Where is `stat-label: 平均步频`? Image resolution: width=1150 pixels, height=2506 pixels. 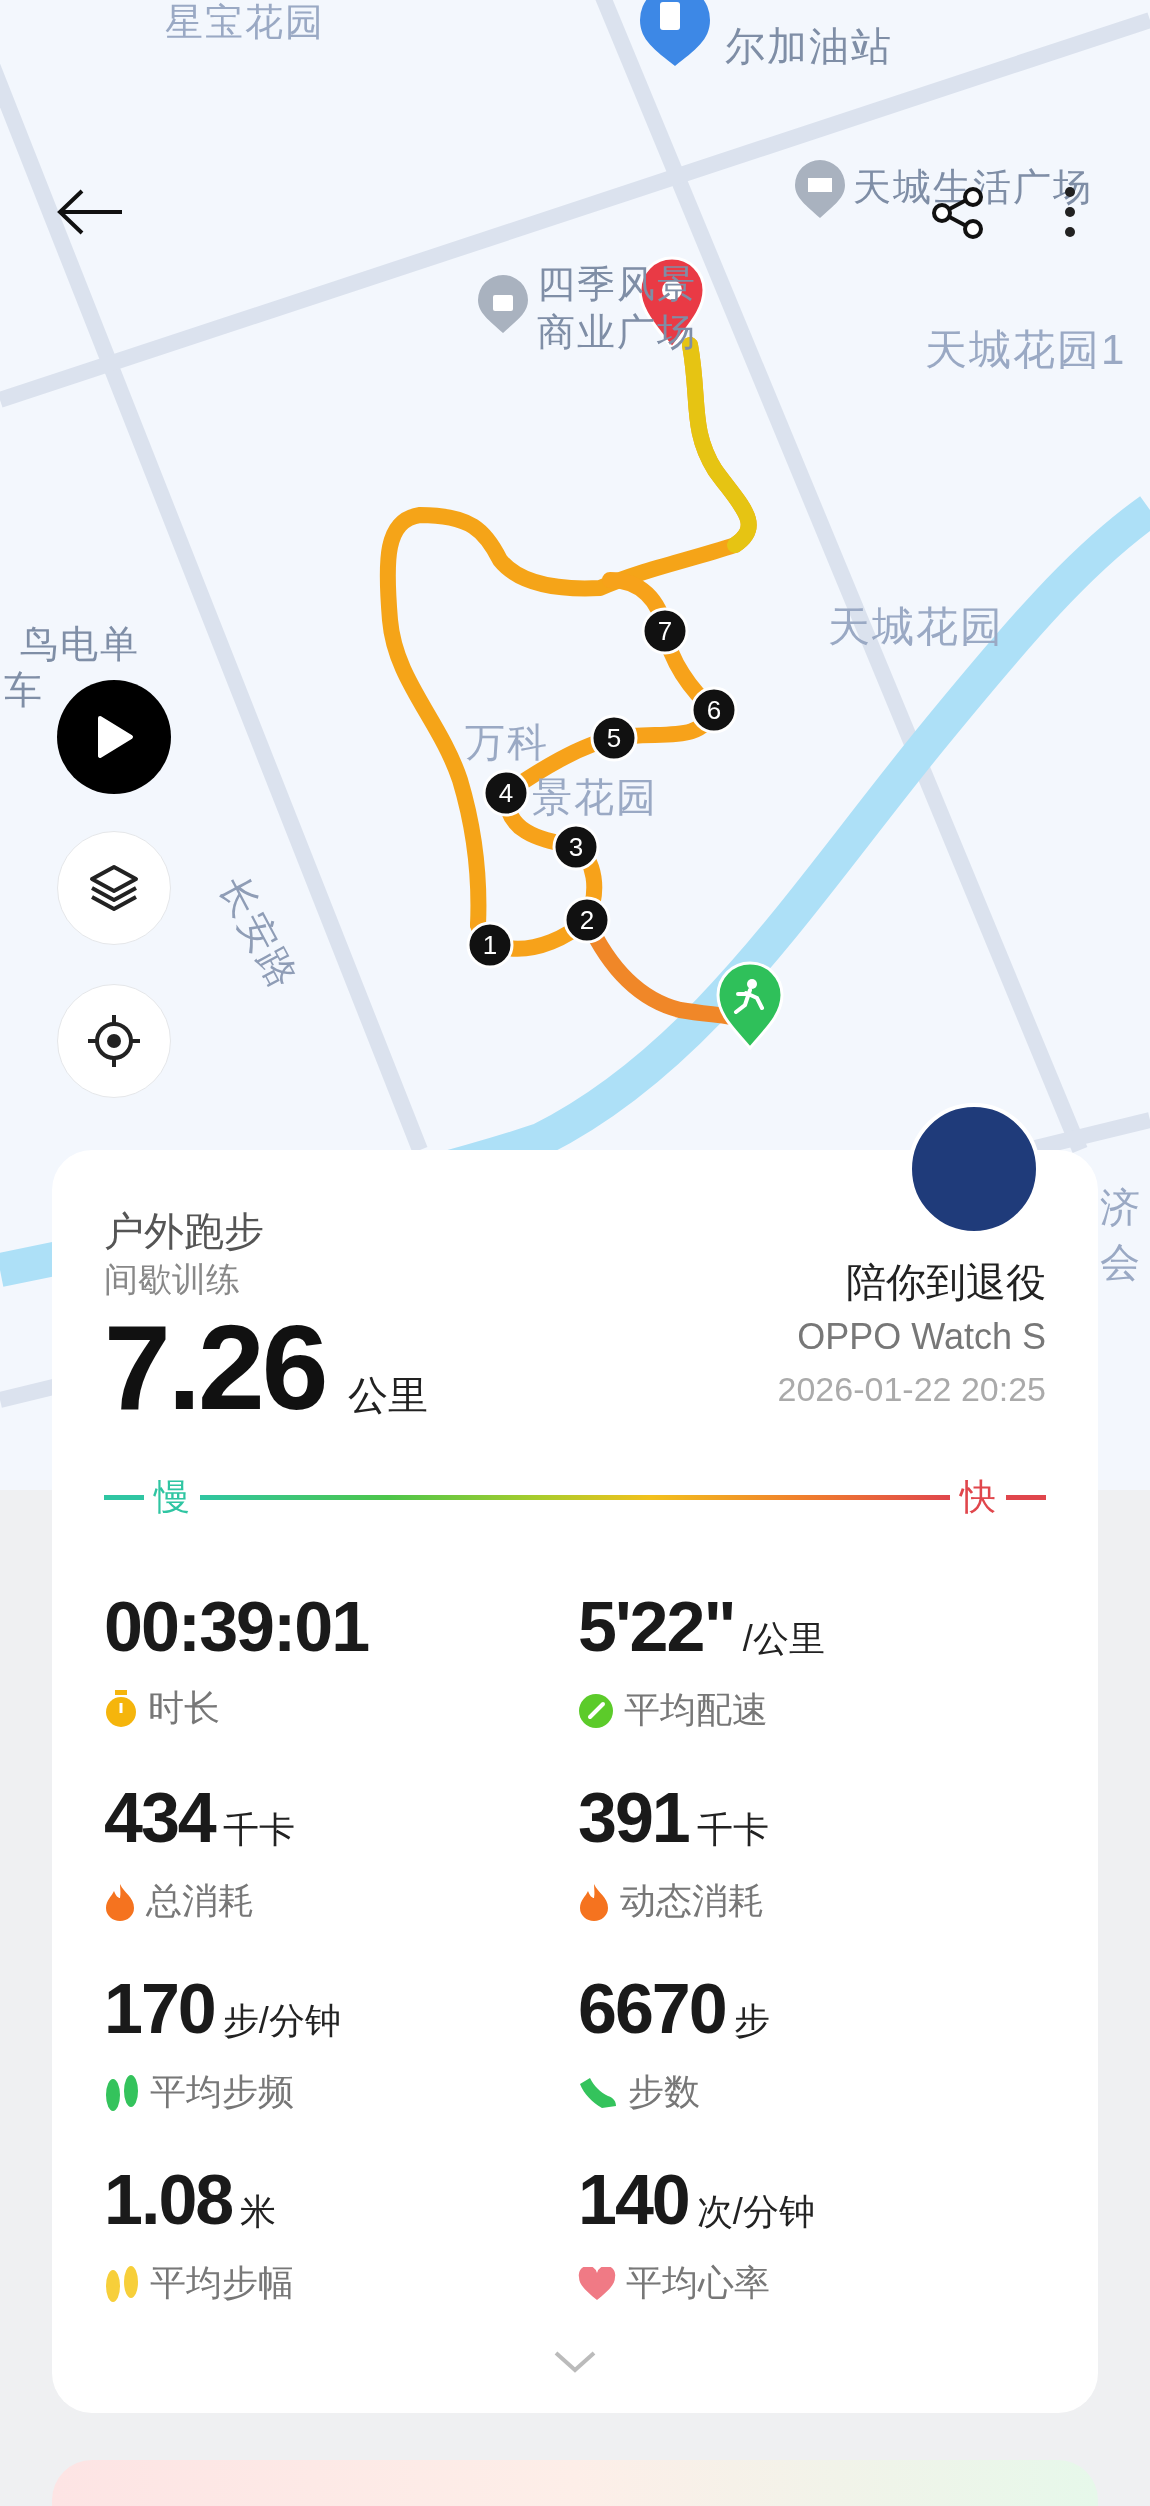 stat-label: 平均步频 is located at coordinates (222, 2092).